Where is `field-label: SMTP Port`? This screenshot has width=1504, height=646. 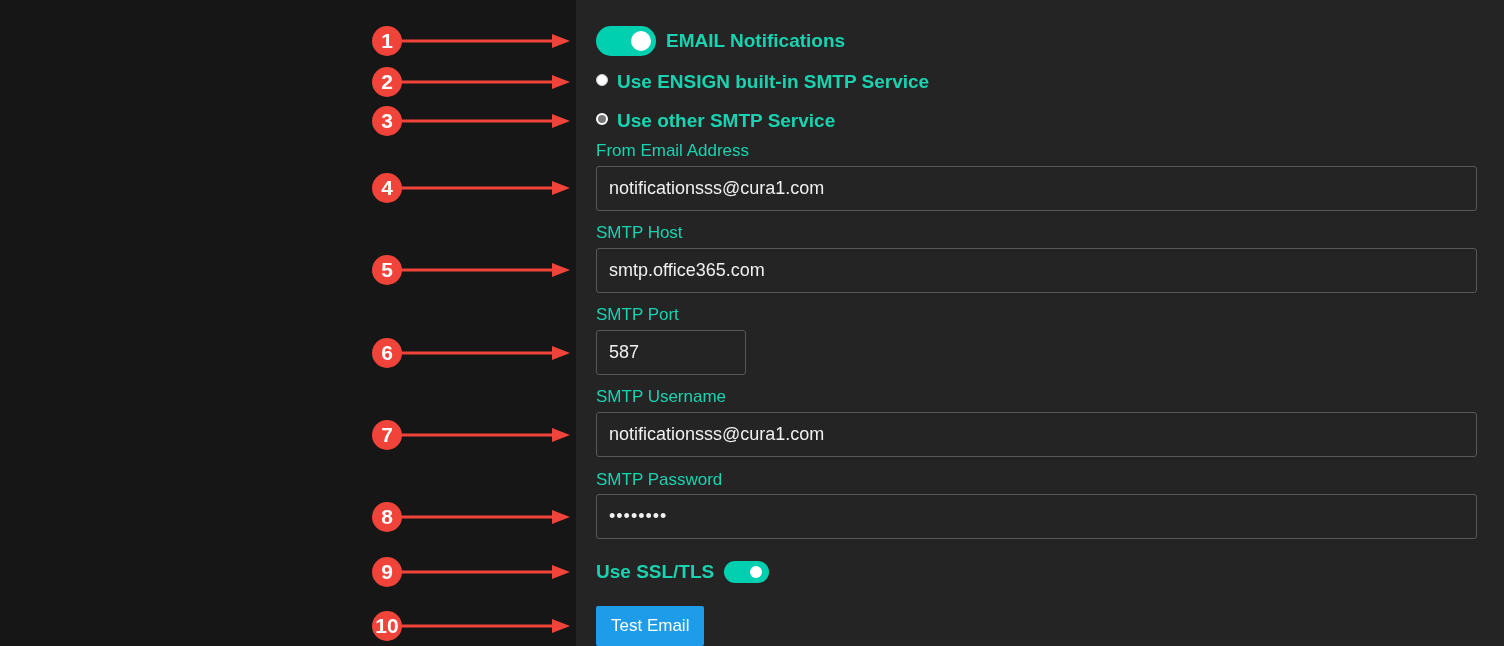 field-label: SMTP Port is located at coordinates (637, 315).